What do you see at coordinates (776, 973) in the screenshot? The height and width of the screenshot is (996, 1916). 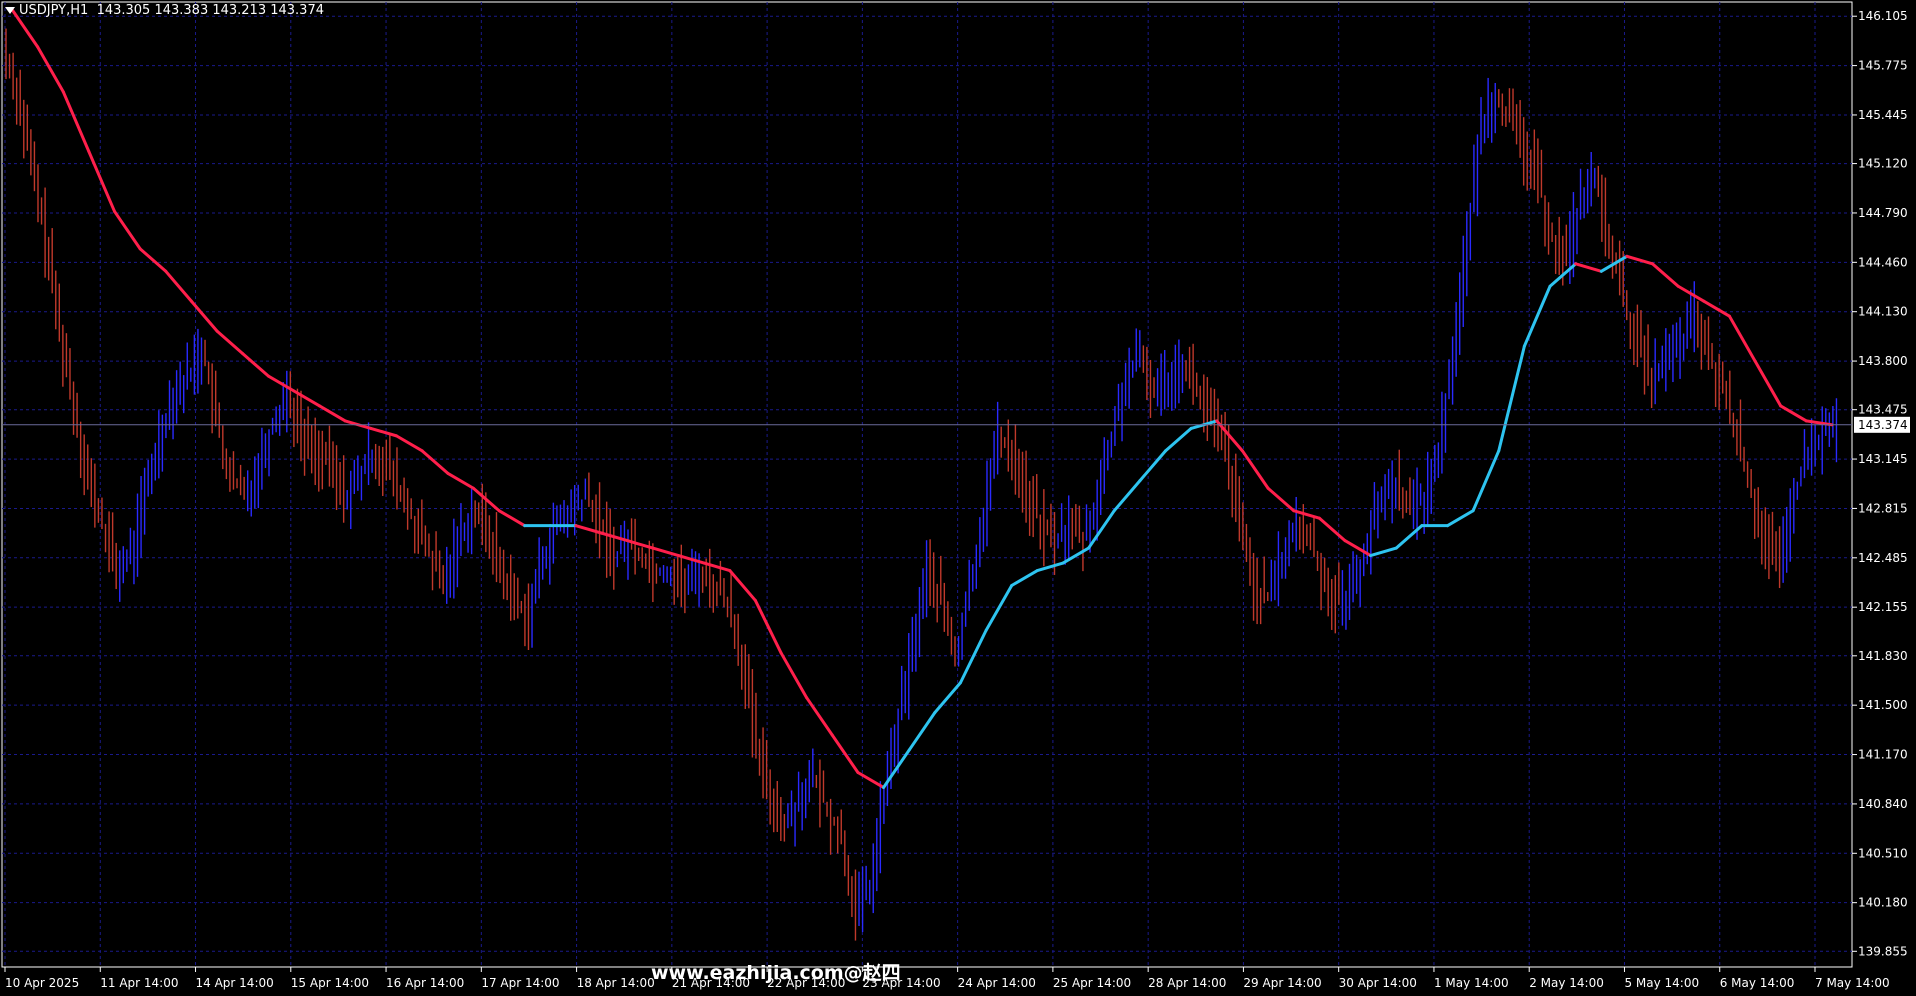 I see `watermark: www.eazhijia.com@赵四` at bounding box center [776, 973].